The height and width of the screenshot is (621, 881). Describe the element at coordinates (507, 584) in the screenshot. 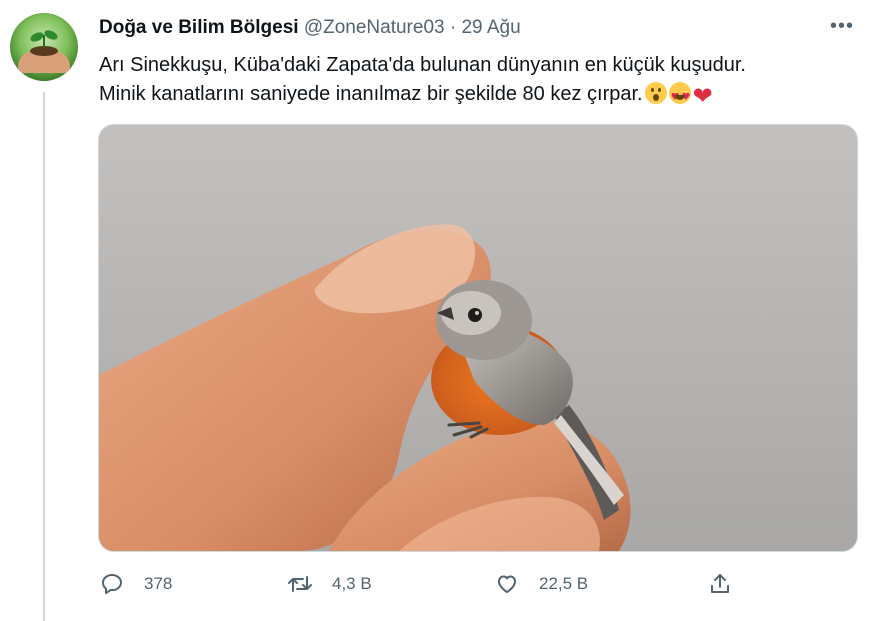

I see `like-icon` at that location.